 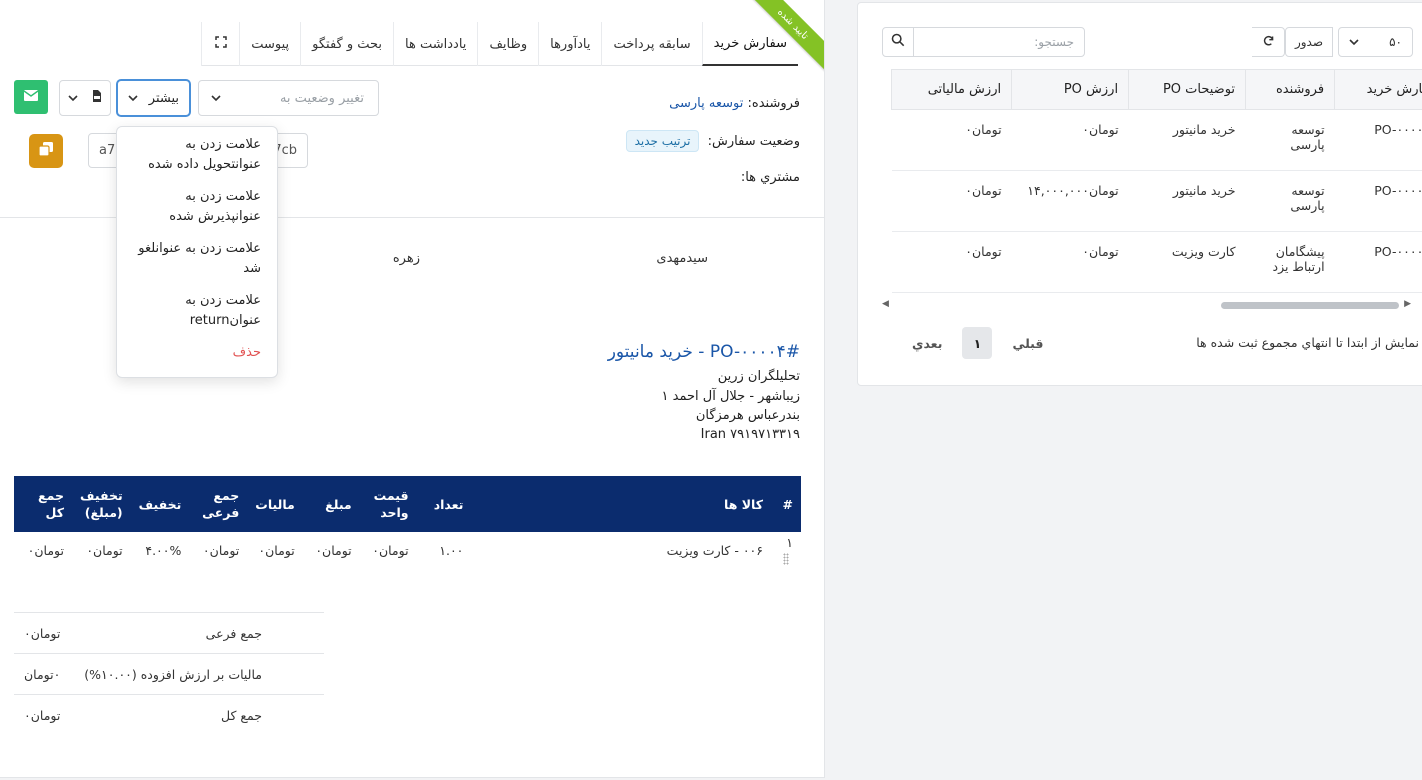 I want to click on copy-link-button, so click(x=46, y=151).